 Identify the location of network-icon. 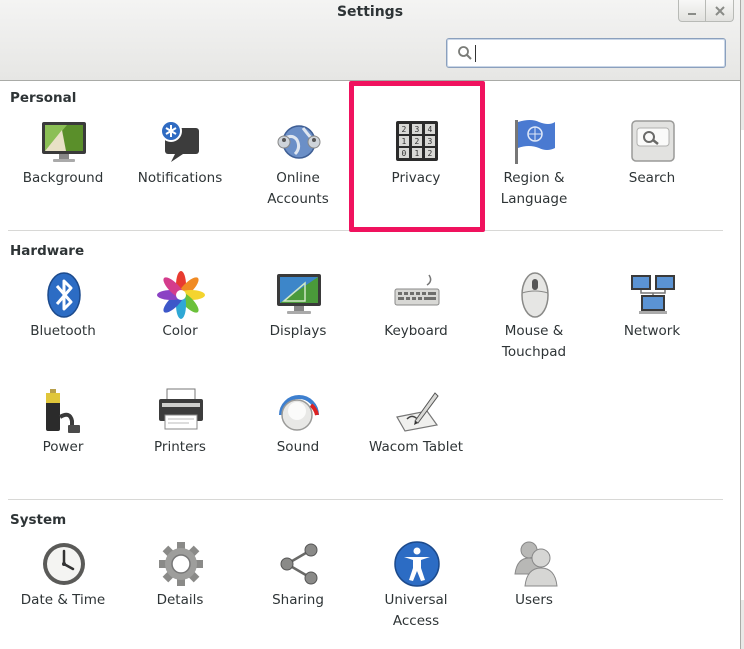
(653, 294).